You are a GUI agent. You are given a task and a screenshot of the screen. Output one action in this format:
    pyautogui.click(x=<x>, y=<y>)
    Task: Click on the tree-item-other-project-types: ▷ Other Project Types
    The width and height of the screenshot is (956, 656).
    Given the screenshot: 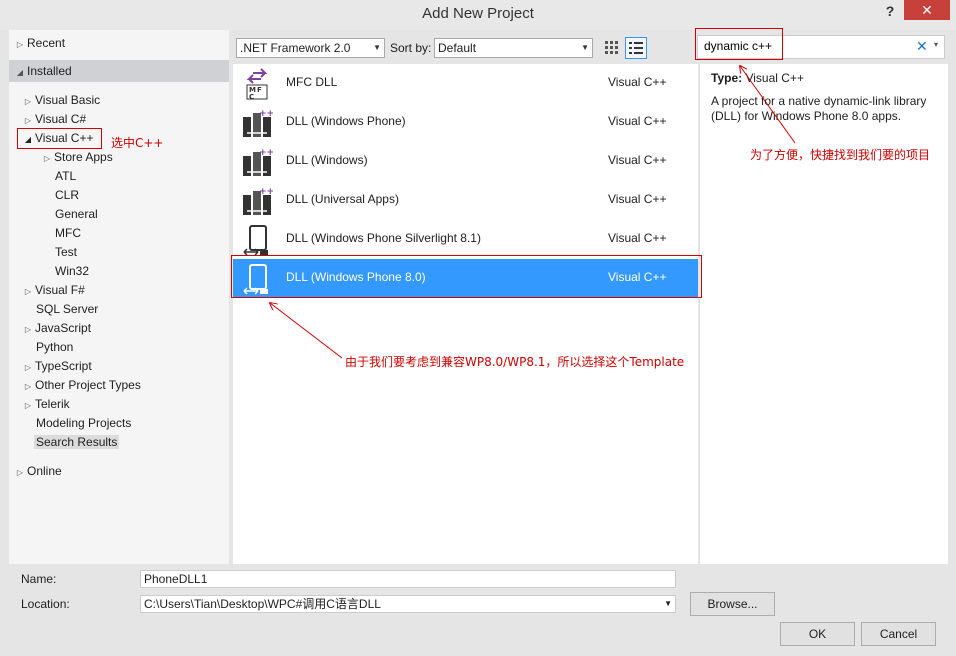 What is the action you would take?
    pyautogui.click(x=81, y=385)
    